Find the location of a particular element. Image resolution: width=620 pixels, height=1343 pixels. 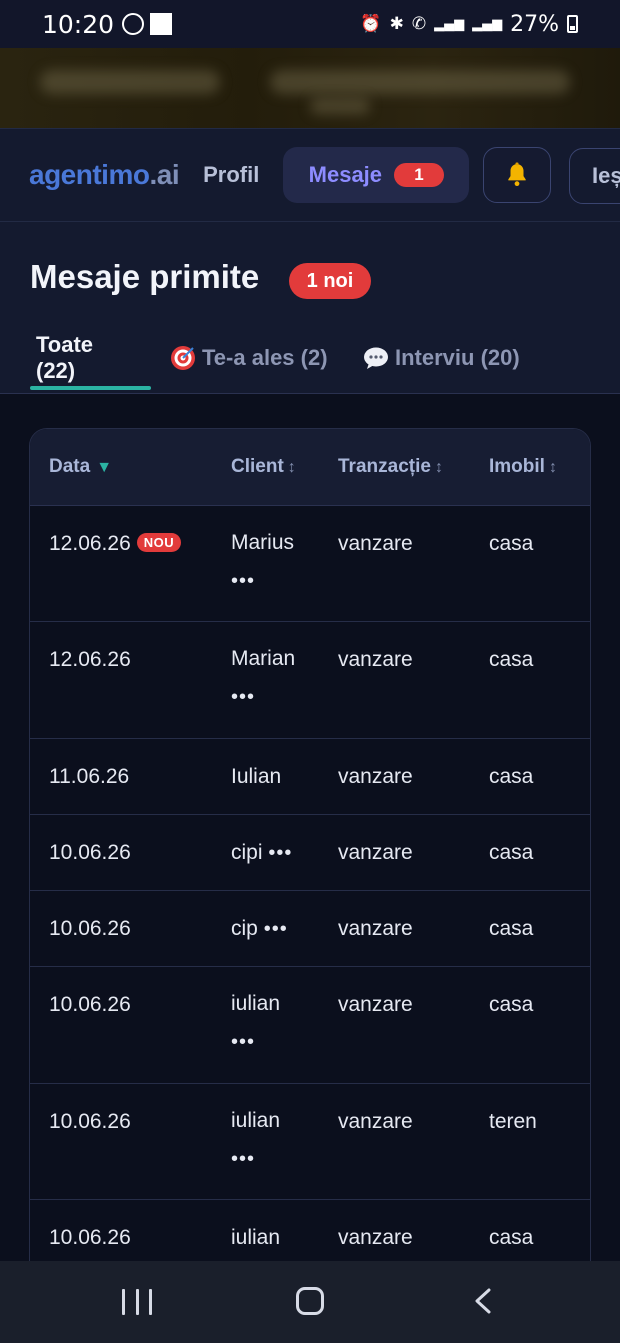

system-nav-bar is located at coordinates (310, 1302).